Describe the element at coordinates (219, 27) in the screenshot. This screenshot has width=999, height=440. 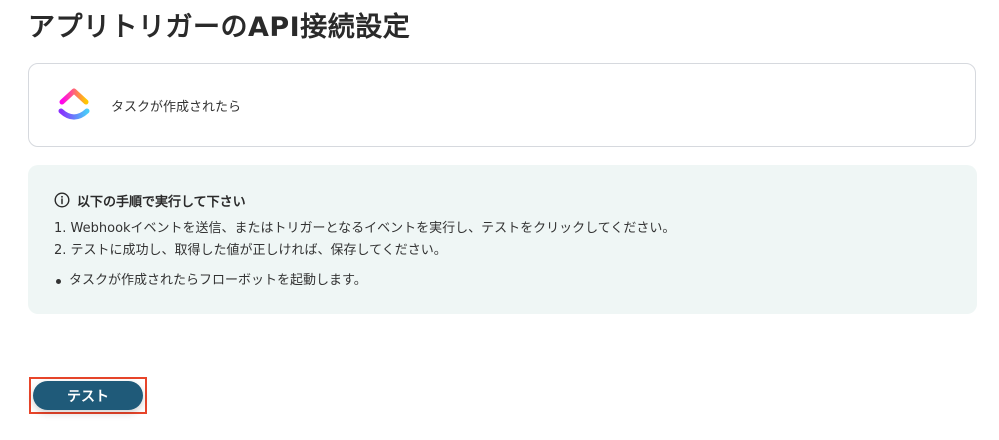
I see `page-title: アプリトリガーのAPI接続設定` at that location.